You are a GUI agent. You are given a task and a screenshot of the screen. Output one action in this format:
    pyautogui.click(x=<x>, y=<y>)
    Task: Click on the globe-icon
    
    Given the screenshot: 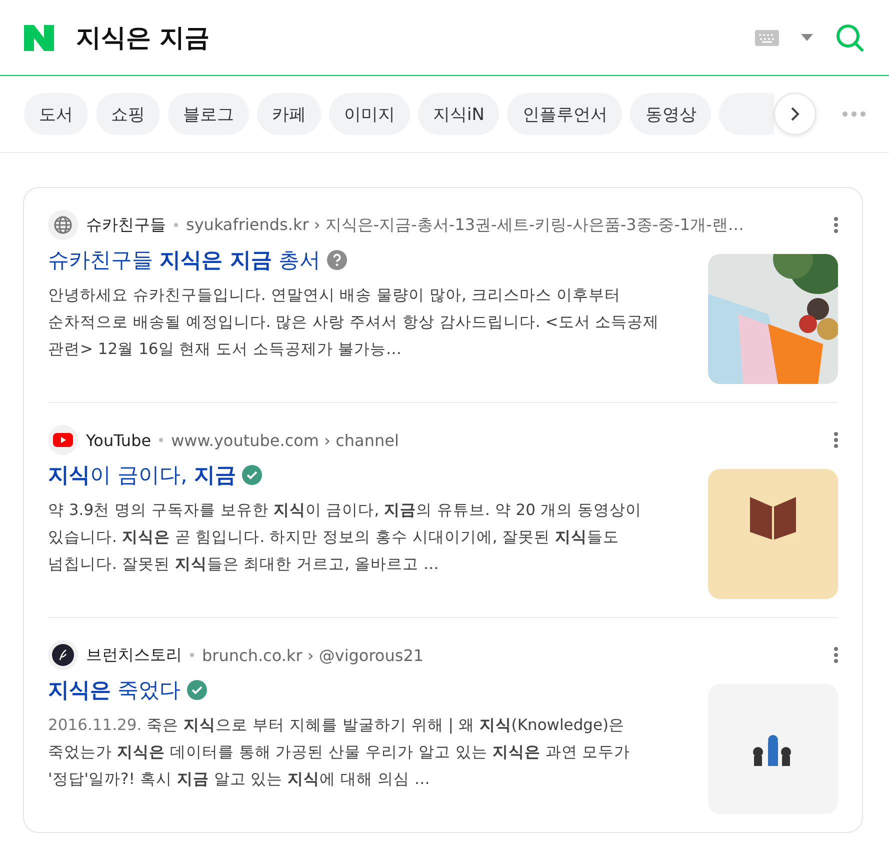 What is the action you would take?
    pyautogui.click(x=63, y=225)
    